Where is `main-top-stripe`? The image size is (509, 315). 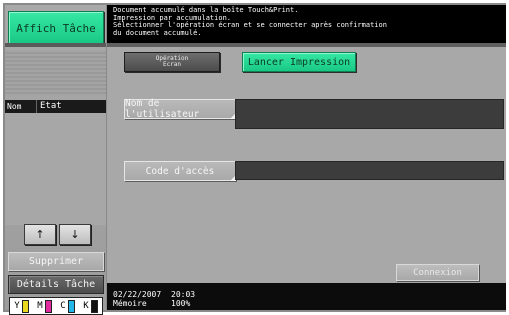 main-top-stripe is located at coordinates (306, 45).